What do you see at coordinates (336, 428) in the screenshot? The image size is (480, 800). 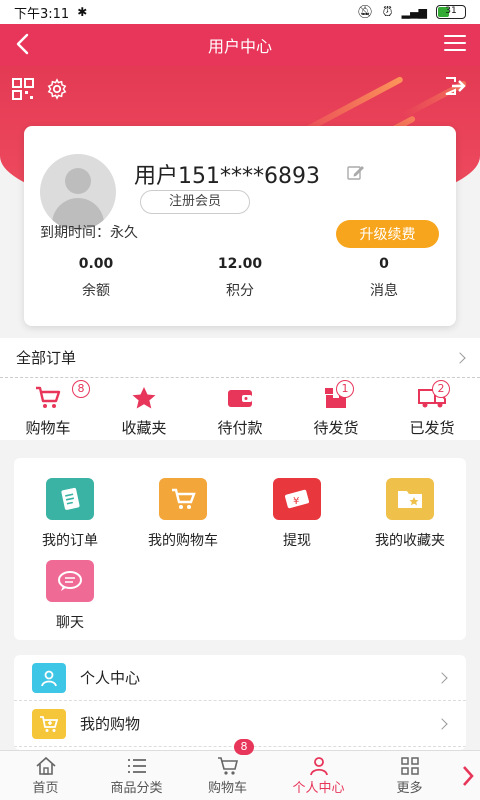 I see `order-status-label: 待发货` at bounding box center [336, 428].